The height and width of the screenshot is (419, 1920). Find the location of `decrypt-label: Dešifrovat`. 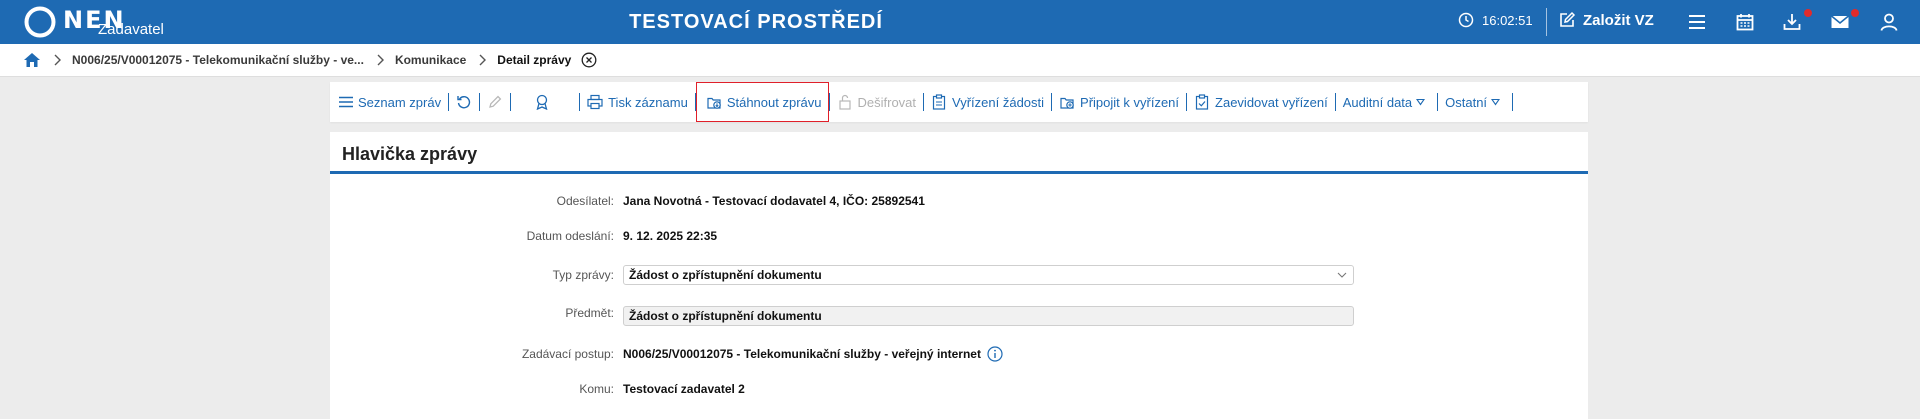

decrypt-label: Dešifrovat is located at coordinates (887, 102).